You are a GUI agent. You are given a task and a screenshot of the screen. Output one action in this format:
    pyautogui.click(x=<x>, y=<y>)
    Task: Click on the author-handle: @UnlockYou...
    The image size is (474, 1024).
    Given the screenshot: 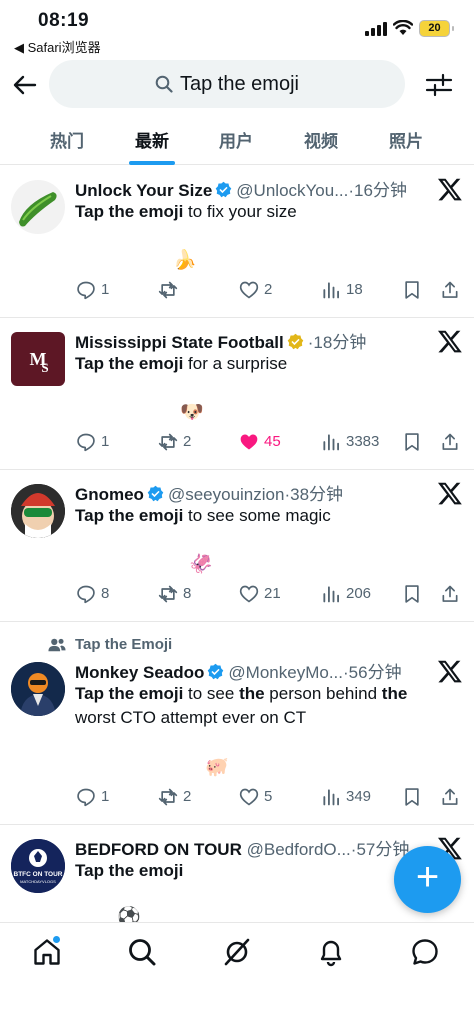 What is the action you would take?
    pyautogui.click(x=292, y=190)
    